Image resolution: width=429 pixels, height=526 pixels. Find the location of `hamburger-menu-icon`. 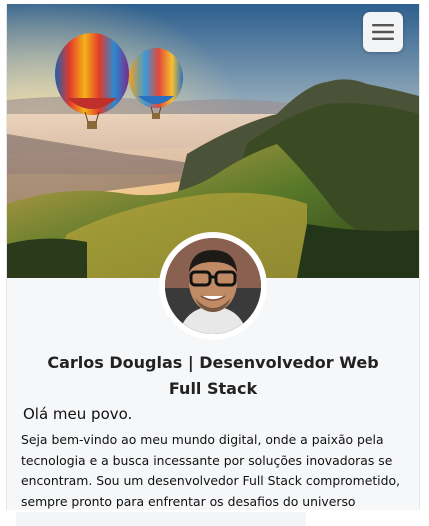

hamburger-menu-icon is located at coordinates (383, 32).